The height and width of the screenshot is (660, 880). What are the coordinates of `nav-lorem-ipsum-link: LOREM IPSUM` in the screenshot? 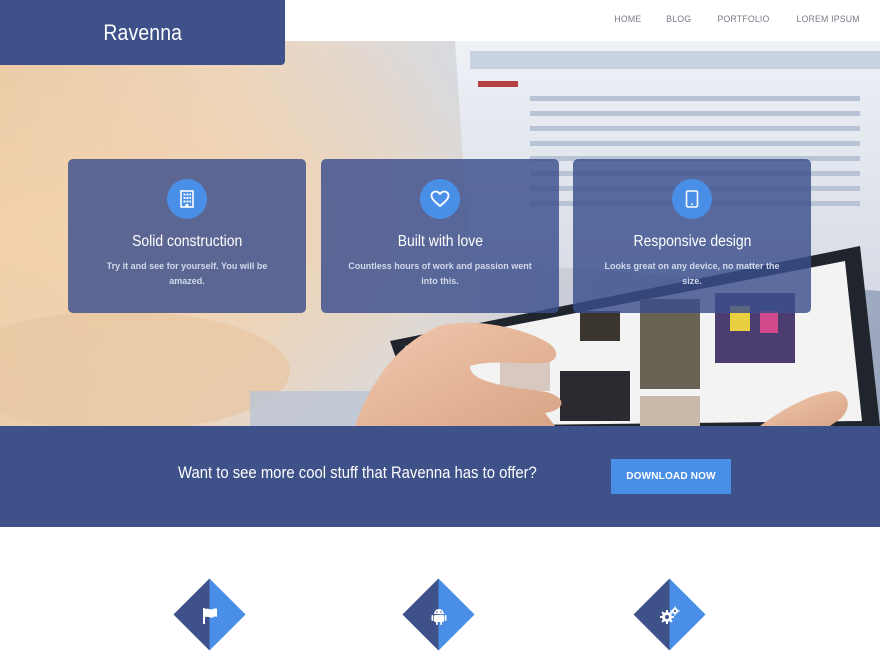 It's located at (828, 19).